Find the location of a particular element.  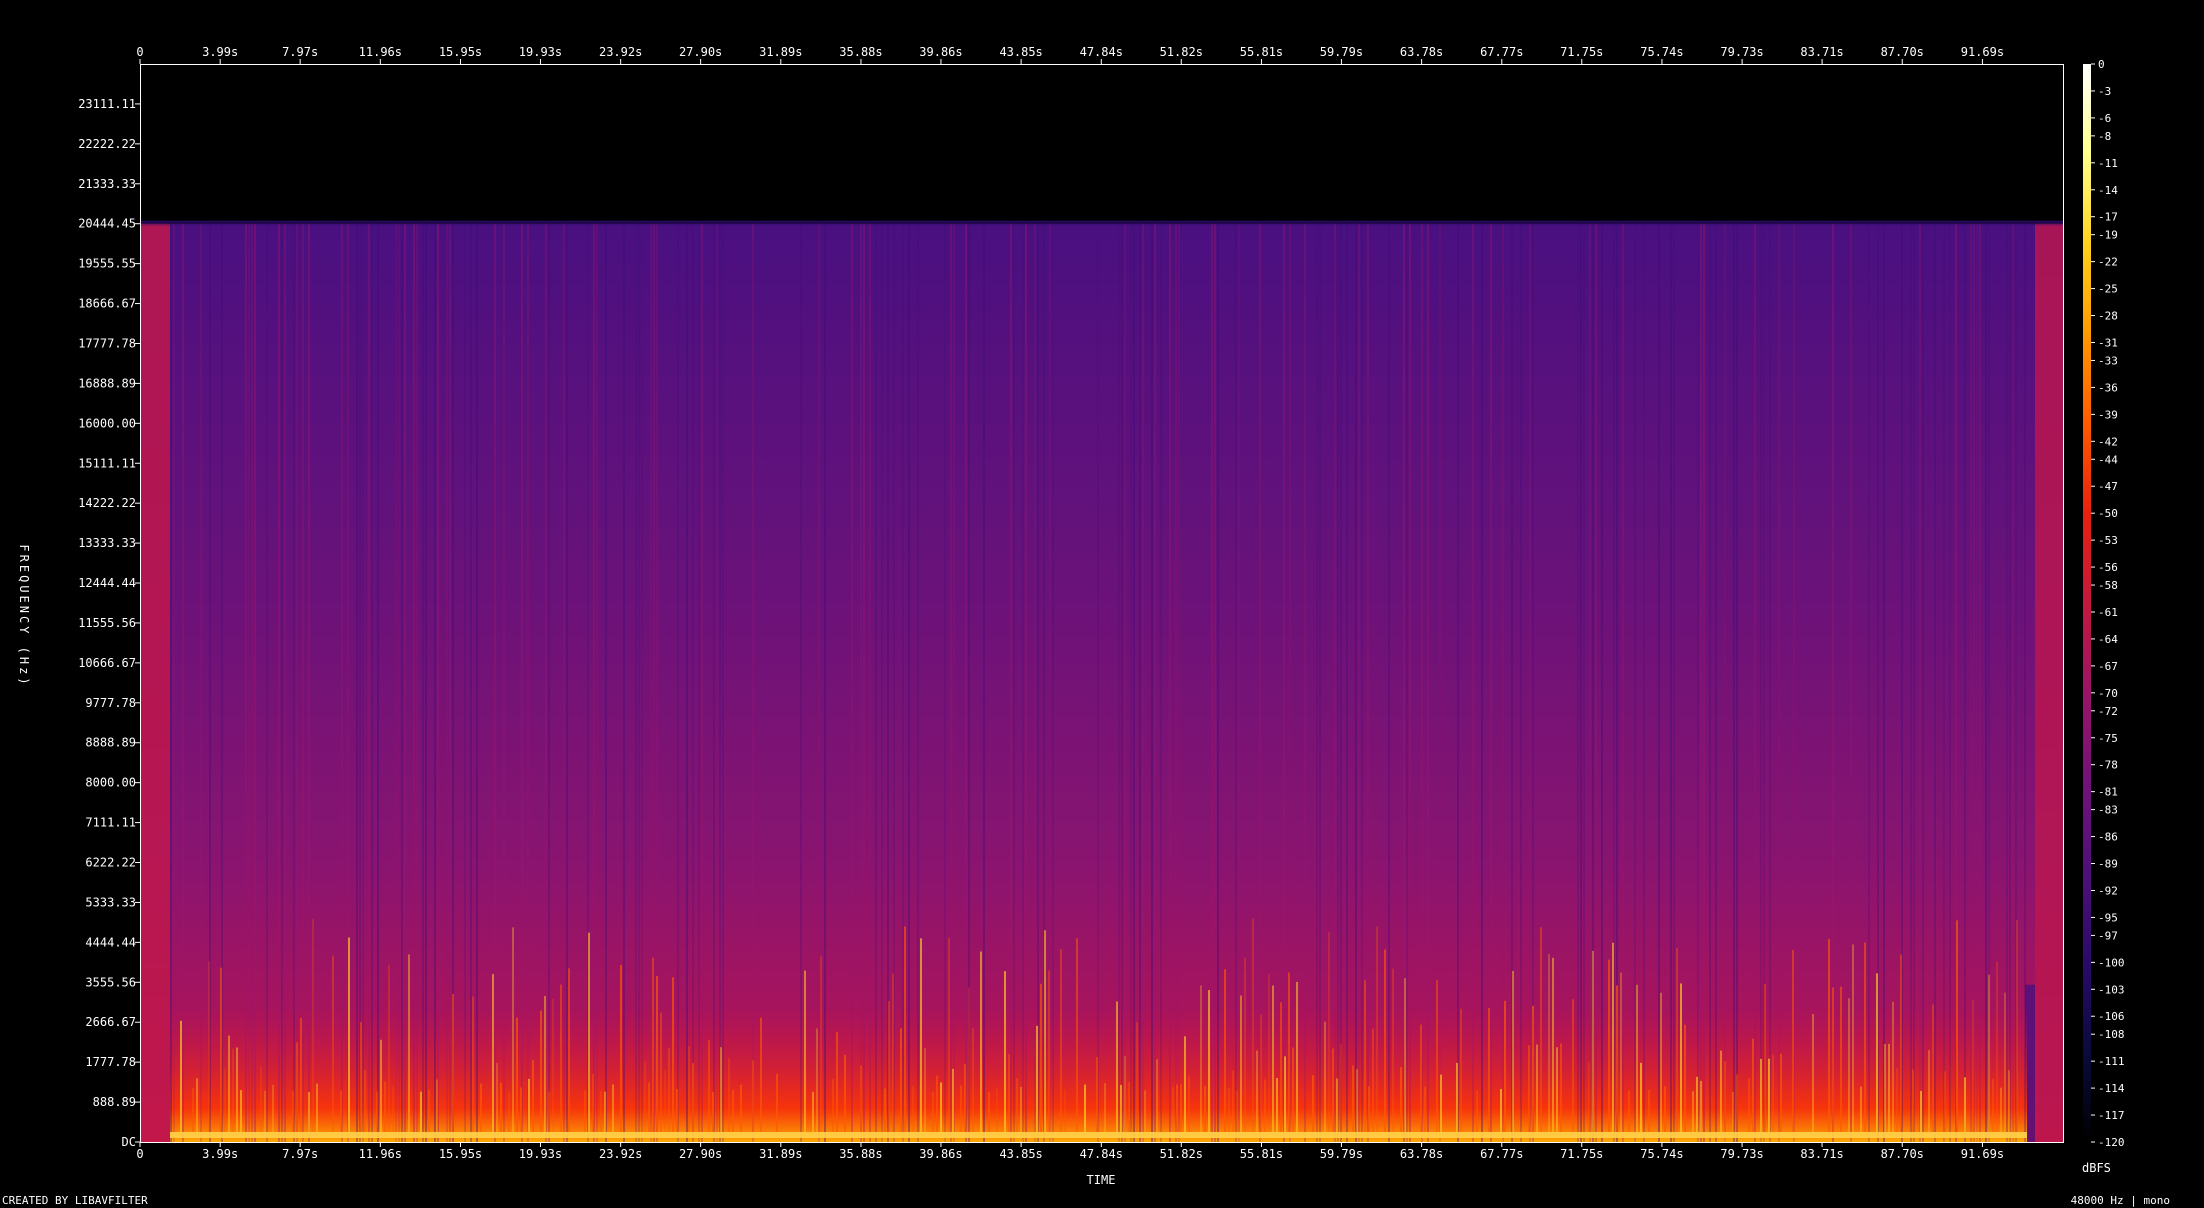

colorbar-tick-label: -111 is located at coordinates (2111, 1061).